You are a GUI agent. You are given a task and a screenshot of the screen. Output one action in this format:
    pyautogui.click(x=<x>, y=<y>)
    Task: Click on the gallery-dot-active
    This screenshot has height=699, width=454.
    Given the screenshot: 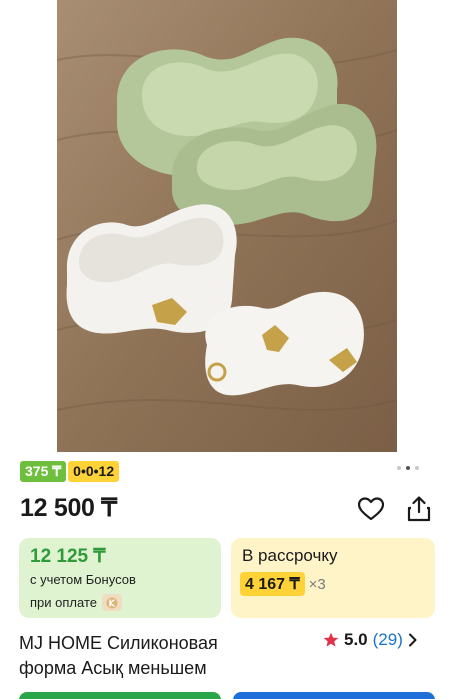 What is the action you would take?
    pyautogui.click(x=408, y=468)
    